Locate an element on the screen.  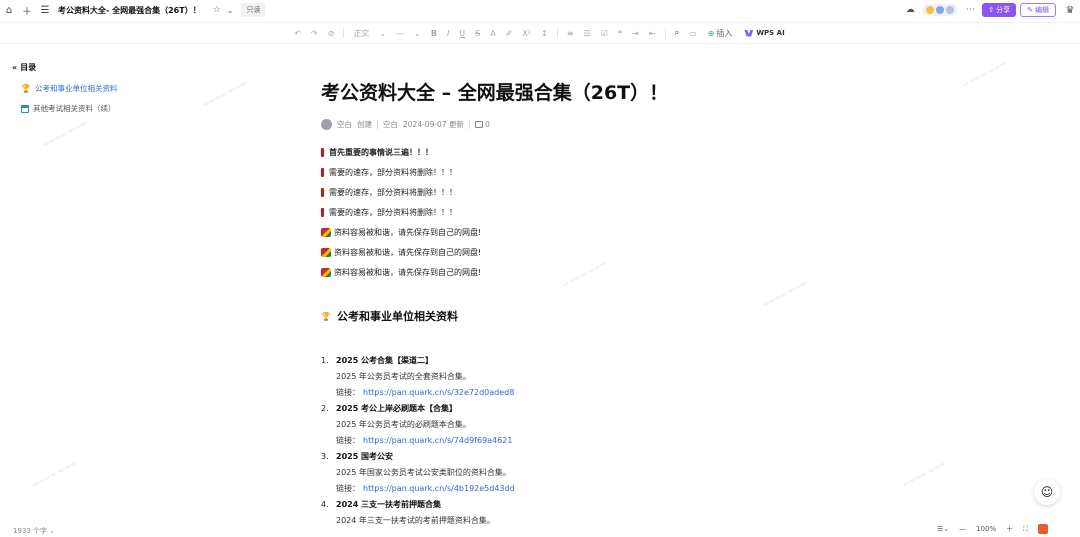
menu-icon: ☰ is located at coordinates (45, 10).